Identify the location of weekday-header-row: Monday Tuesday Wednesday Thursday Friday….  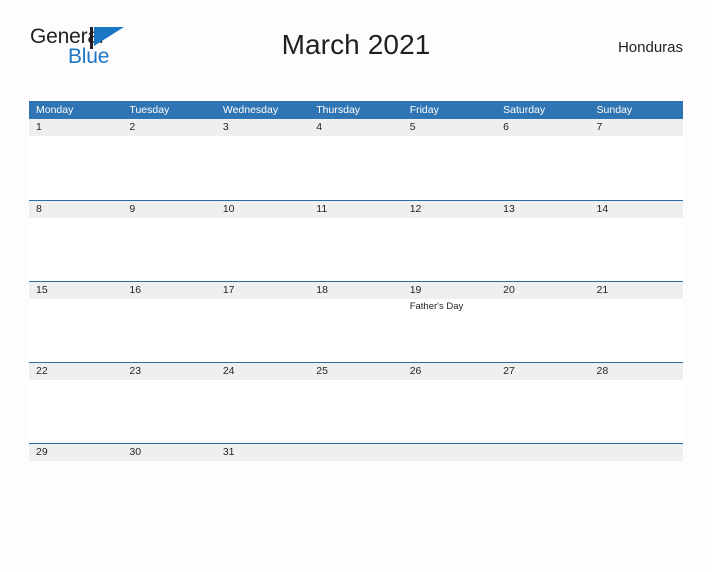
(356, 110).